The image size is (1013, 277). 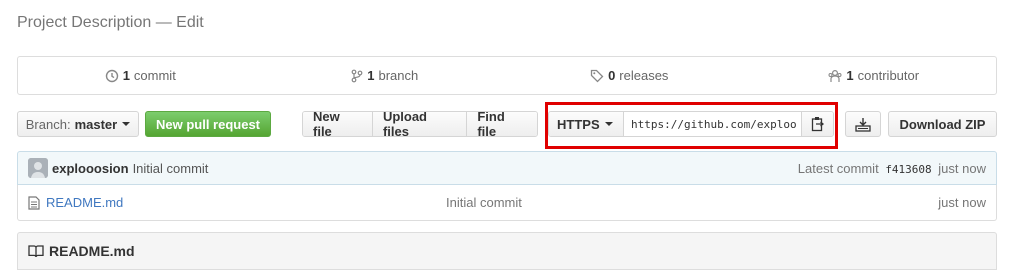 What do you see at coordinates (371, 75) in the screenshot?
I see `branches-count: 1` at bounding box center [371, 75].